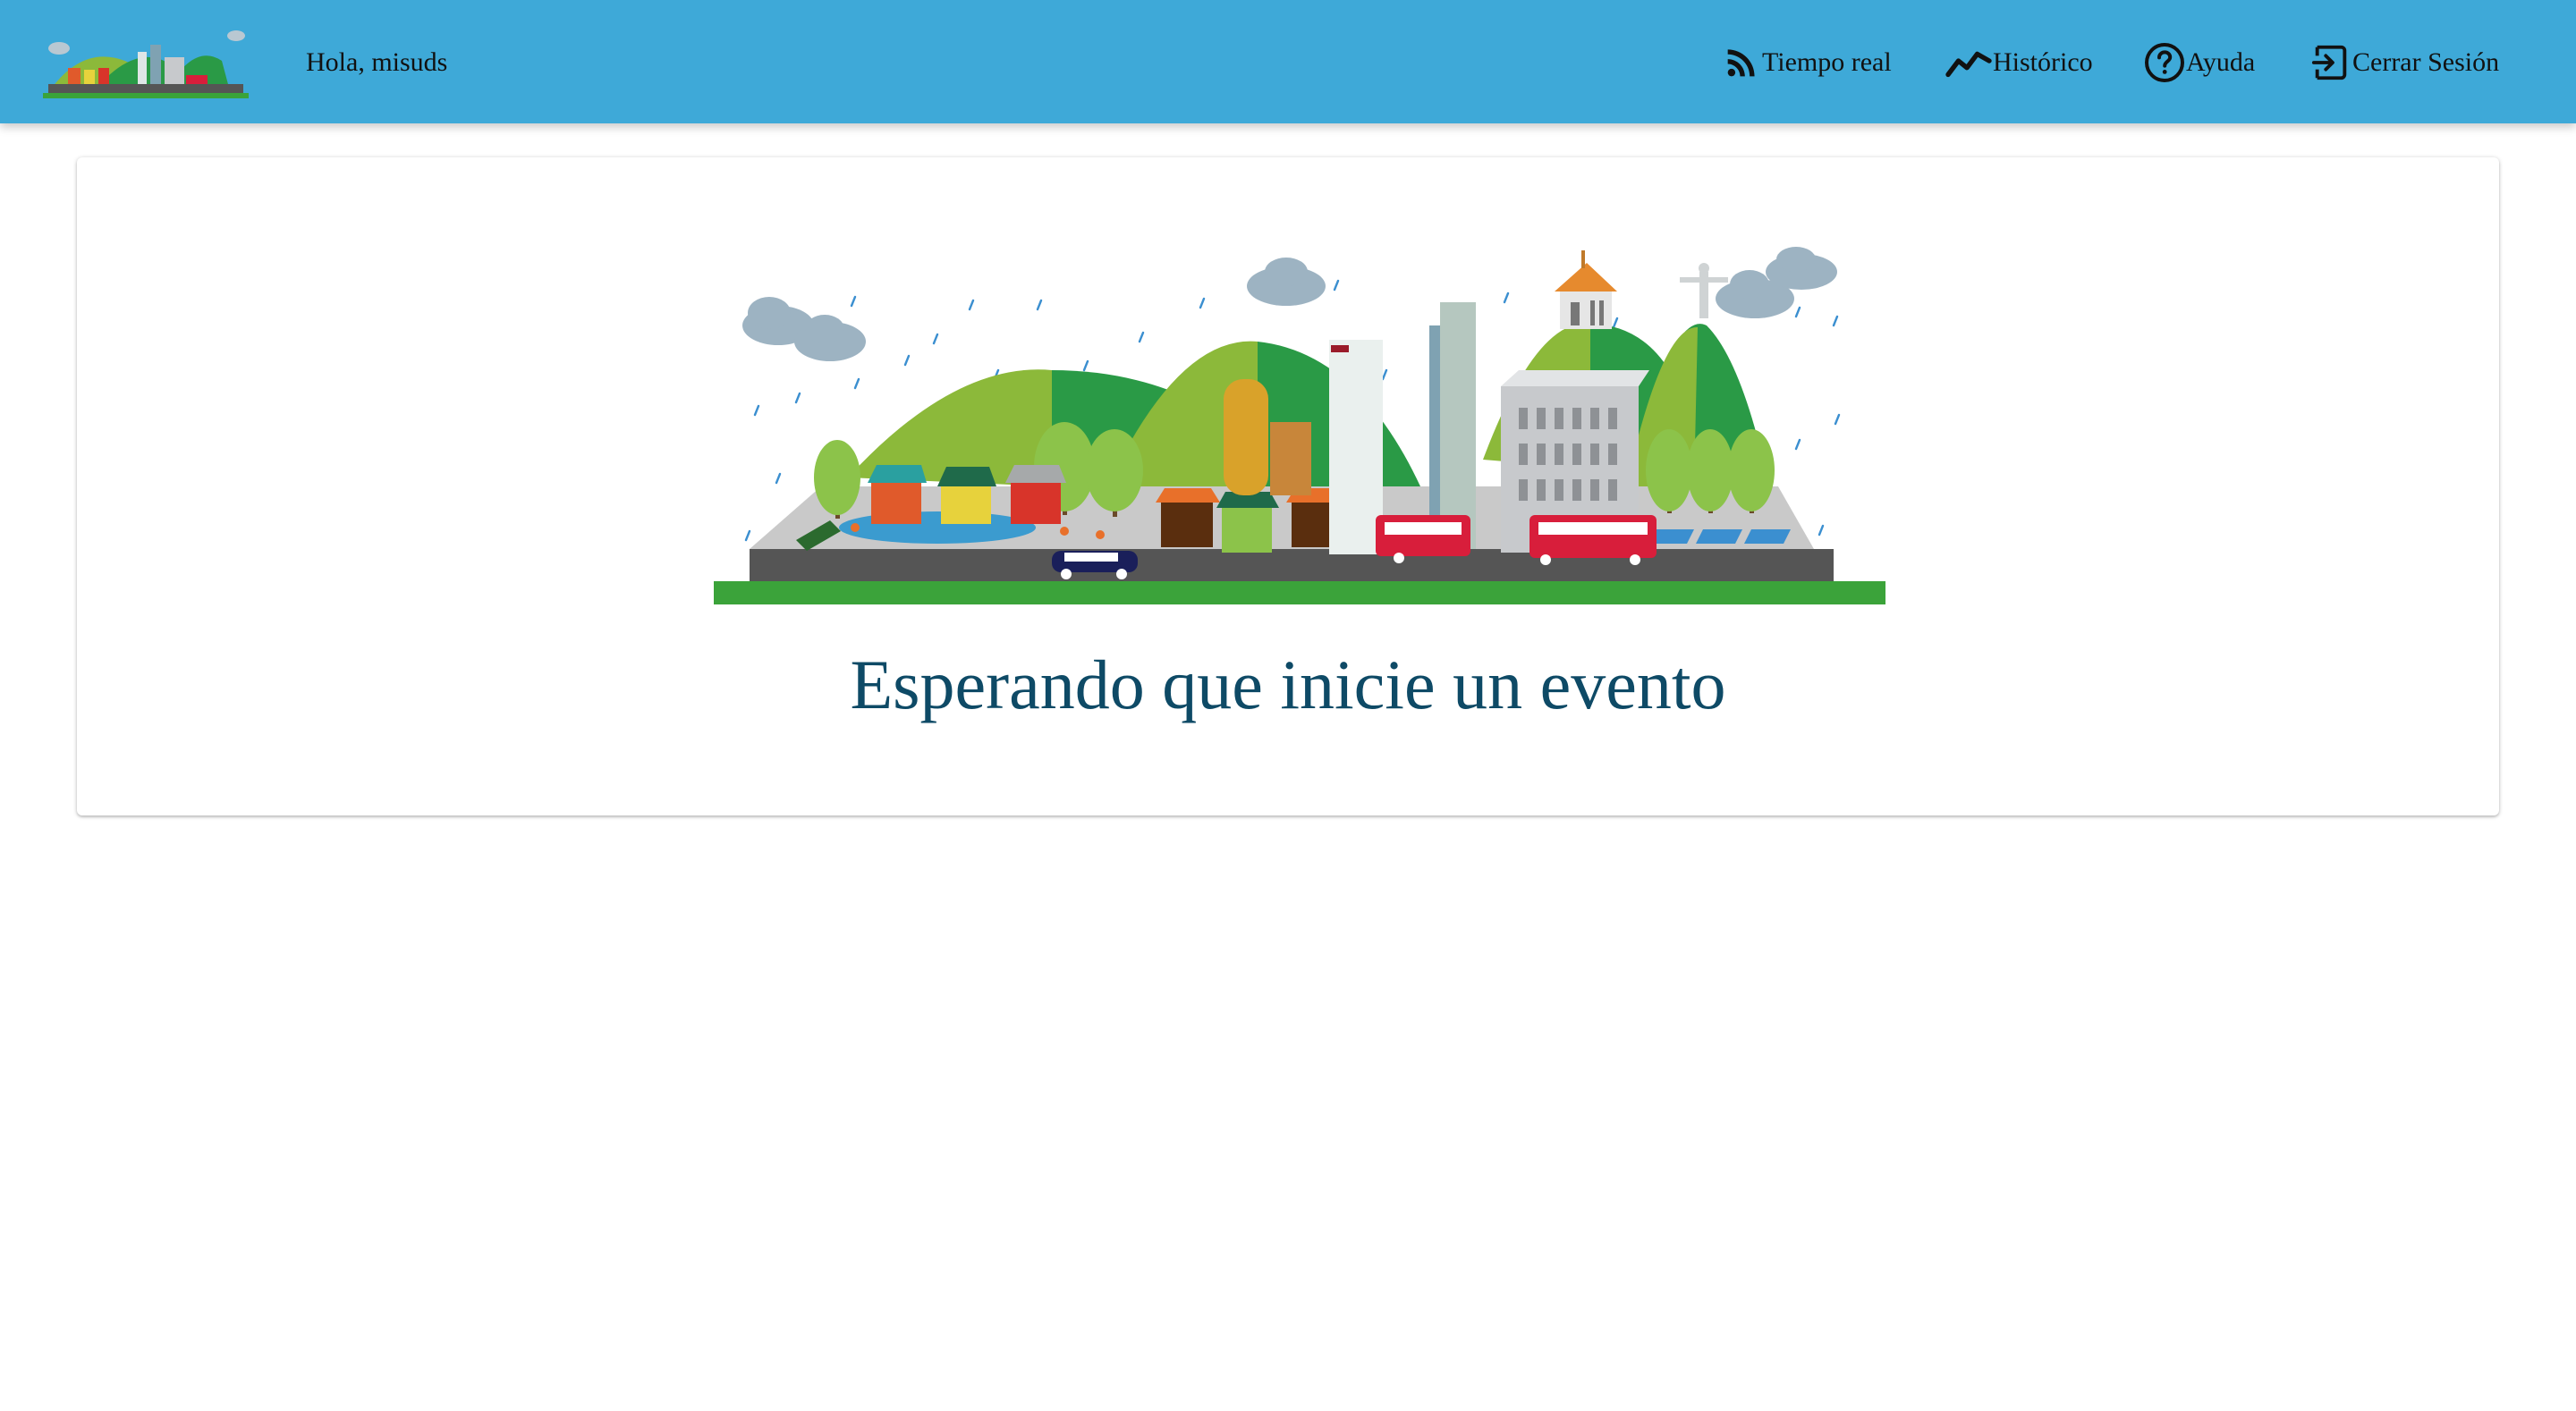  What do you see at coordinates (1288, 61) in the screenshot?
I see `top-app-bar: Hola, misuds Tiempo real Histórico Ayuda` at bounding box center [1288, 61].